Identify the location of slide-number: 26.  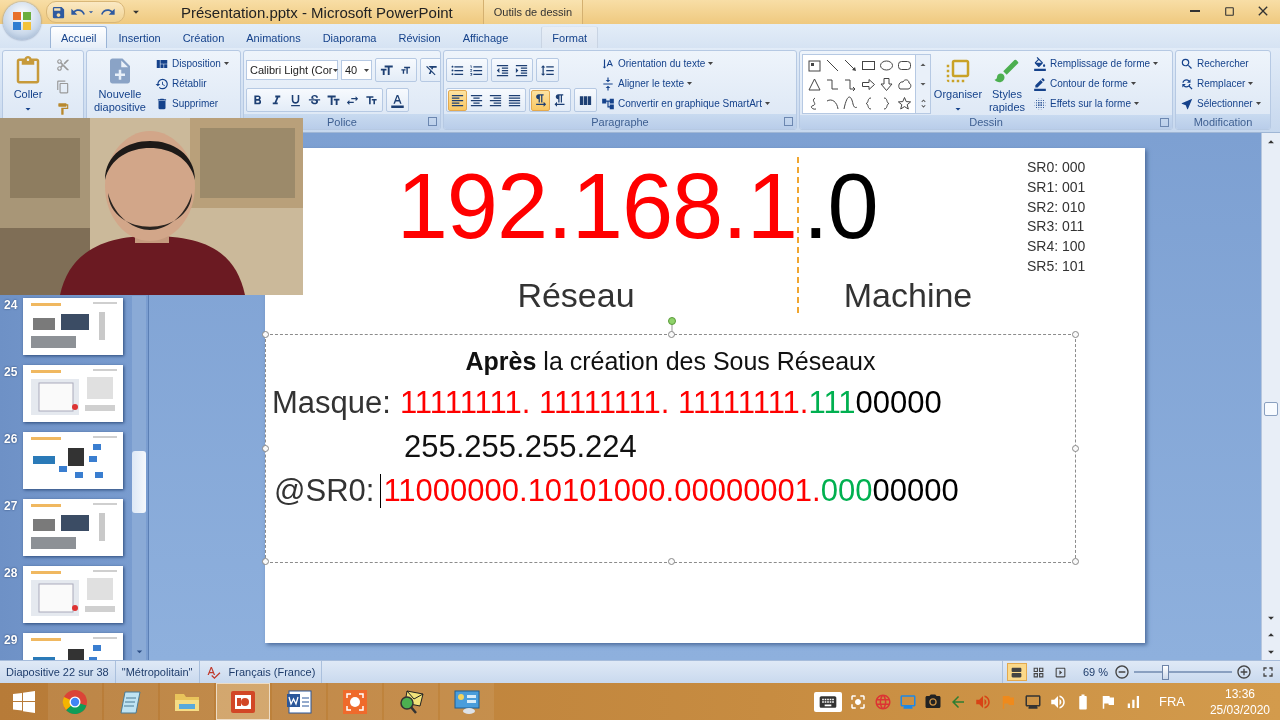
(11, 439).